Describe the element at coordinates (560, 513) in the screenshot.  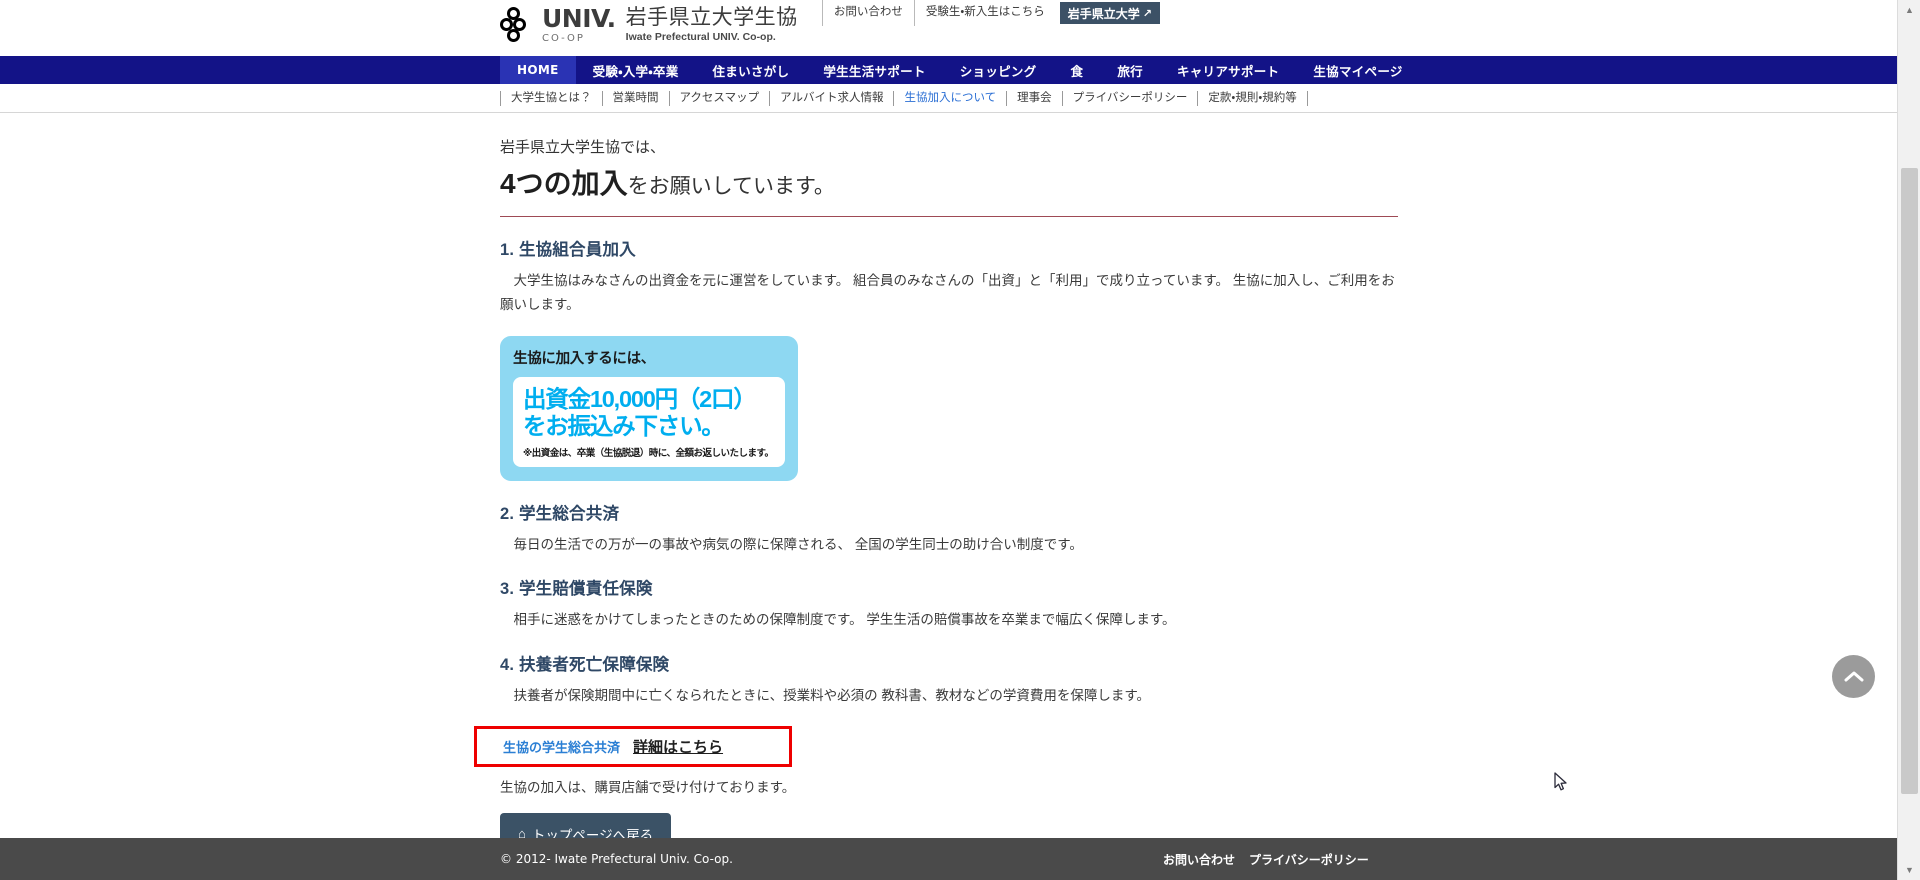
I see `section-title-2: 2. 学生総合共済` at that location.